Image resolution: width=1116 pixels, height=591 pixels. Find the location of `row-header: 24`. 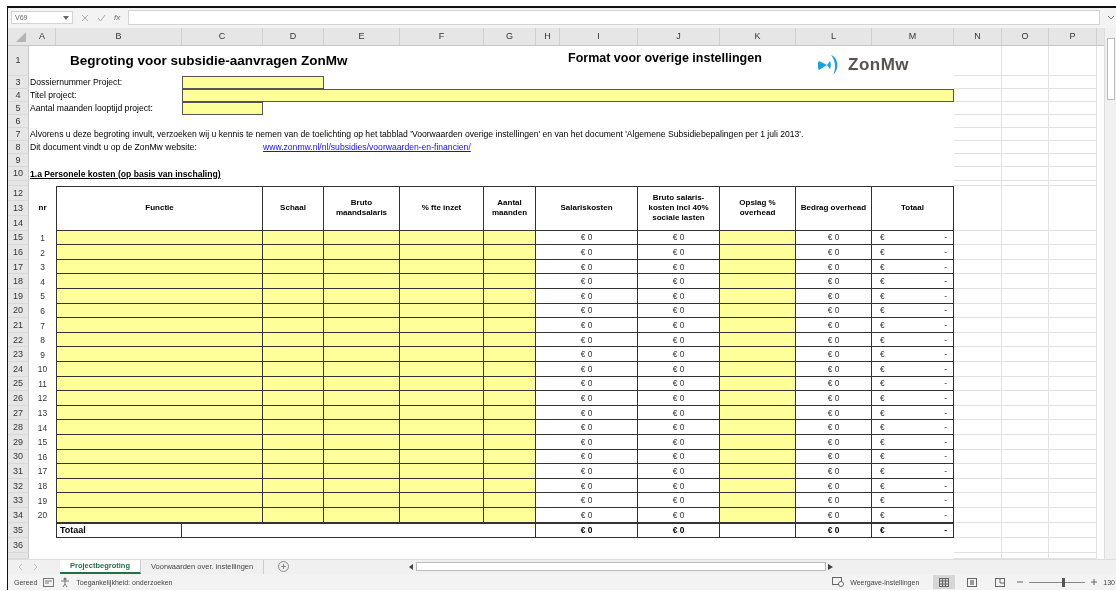

row-header: 24 is located at coordinates (18, 369).